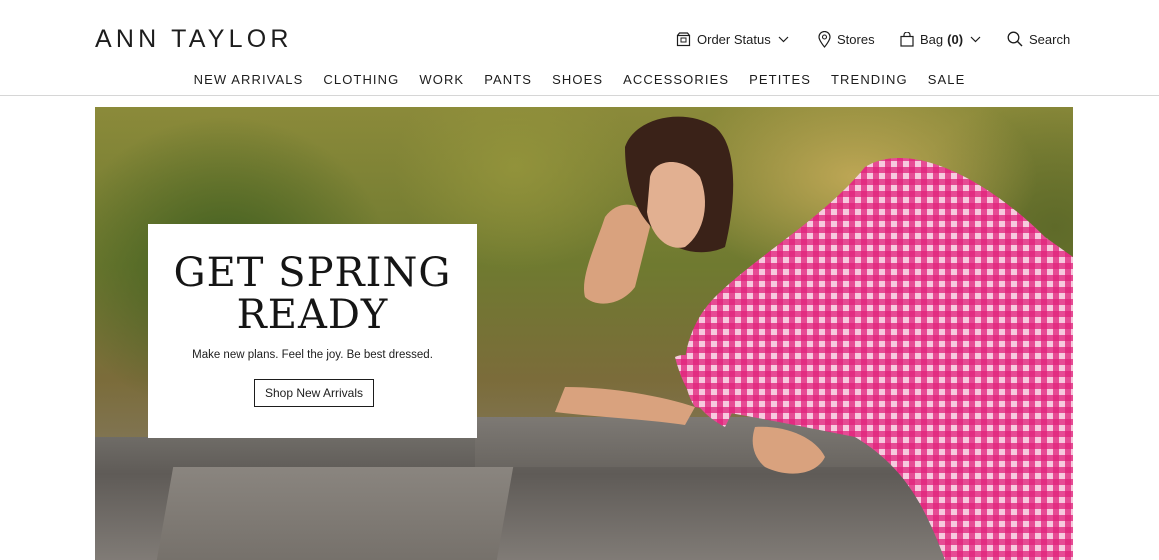 The image size is (1159, 560). I want to click on nav-item-pants: PANTS, so click(508, 80).